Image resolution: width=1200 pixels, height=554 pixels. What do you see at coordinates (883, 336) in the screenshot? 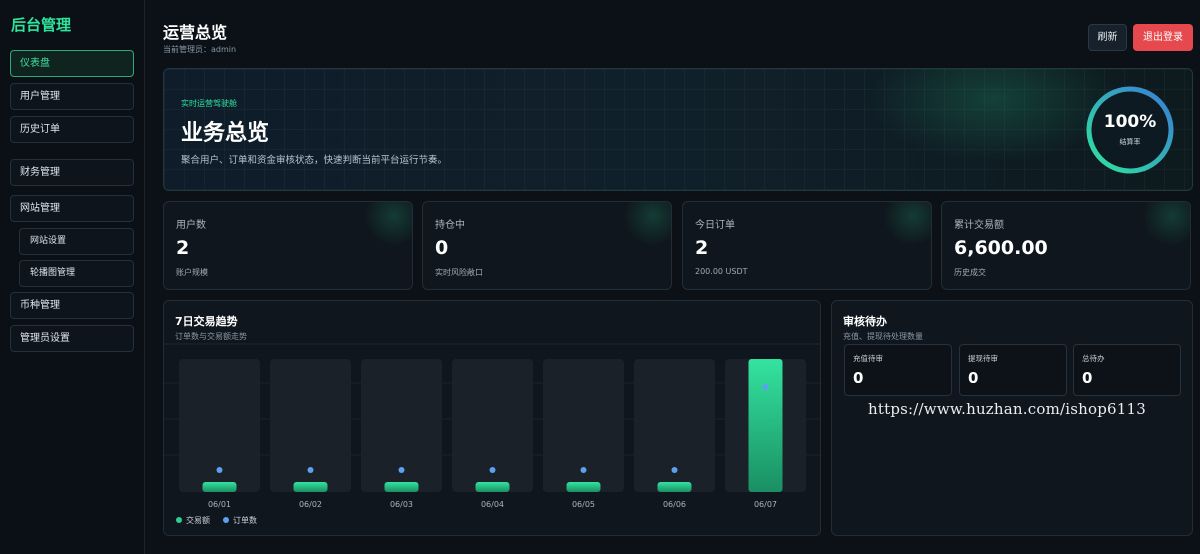
I see `review-subtitle: 充值、提现待处理数量` at bounding box center [883, 336].